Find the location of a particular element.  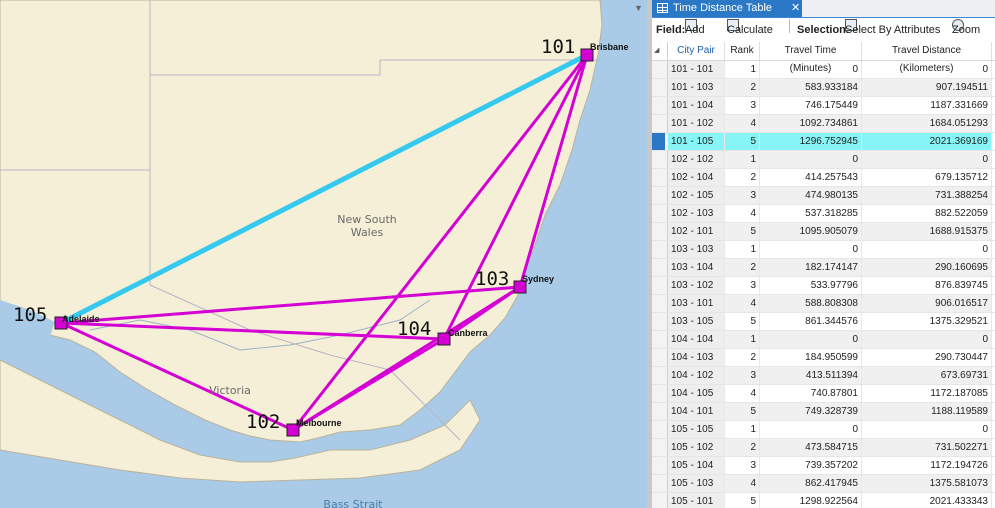

cell-travel-time: 861.344576 is located at coordinates (811, 321).